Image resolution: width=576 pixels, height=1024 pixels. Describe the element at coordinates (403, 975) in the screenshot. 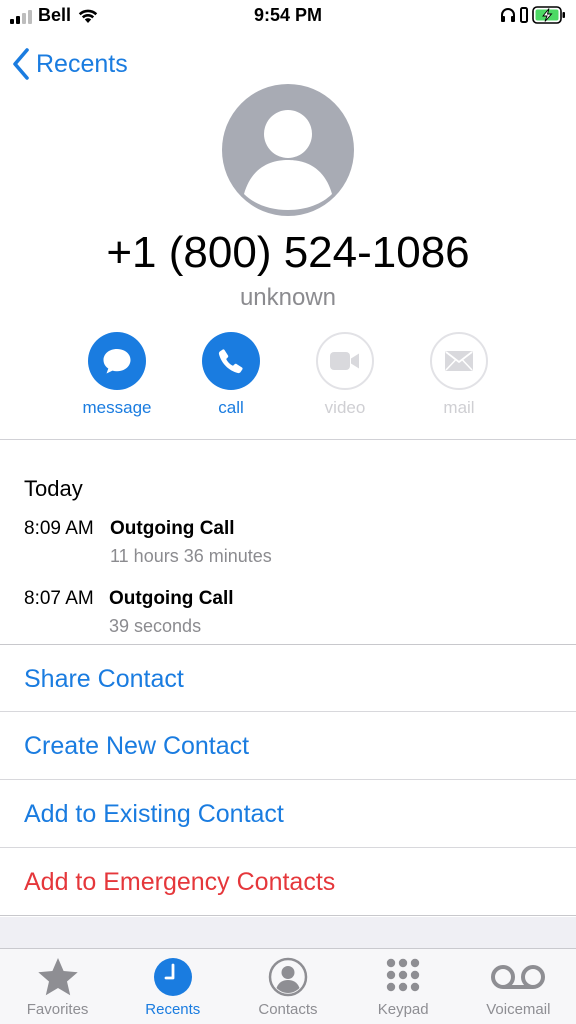

I see `keypad-icon` at that location.